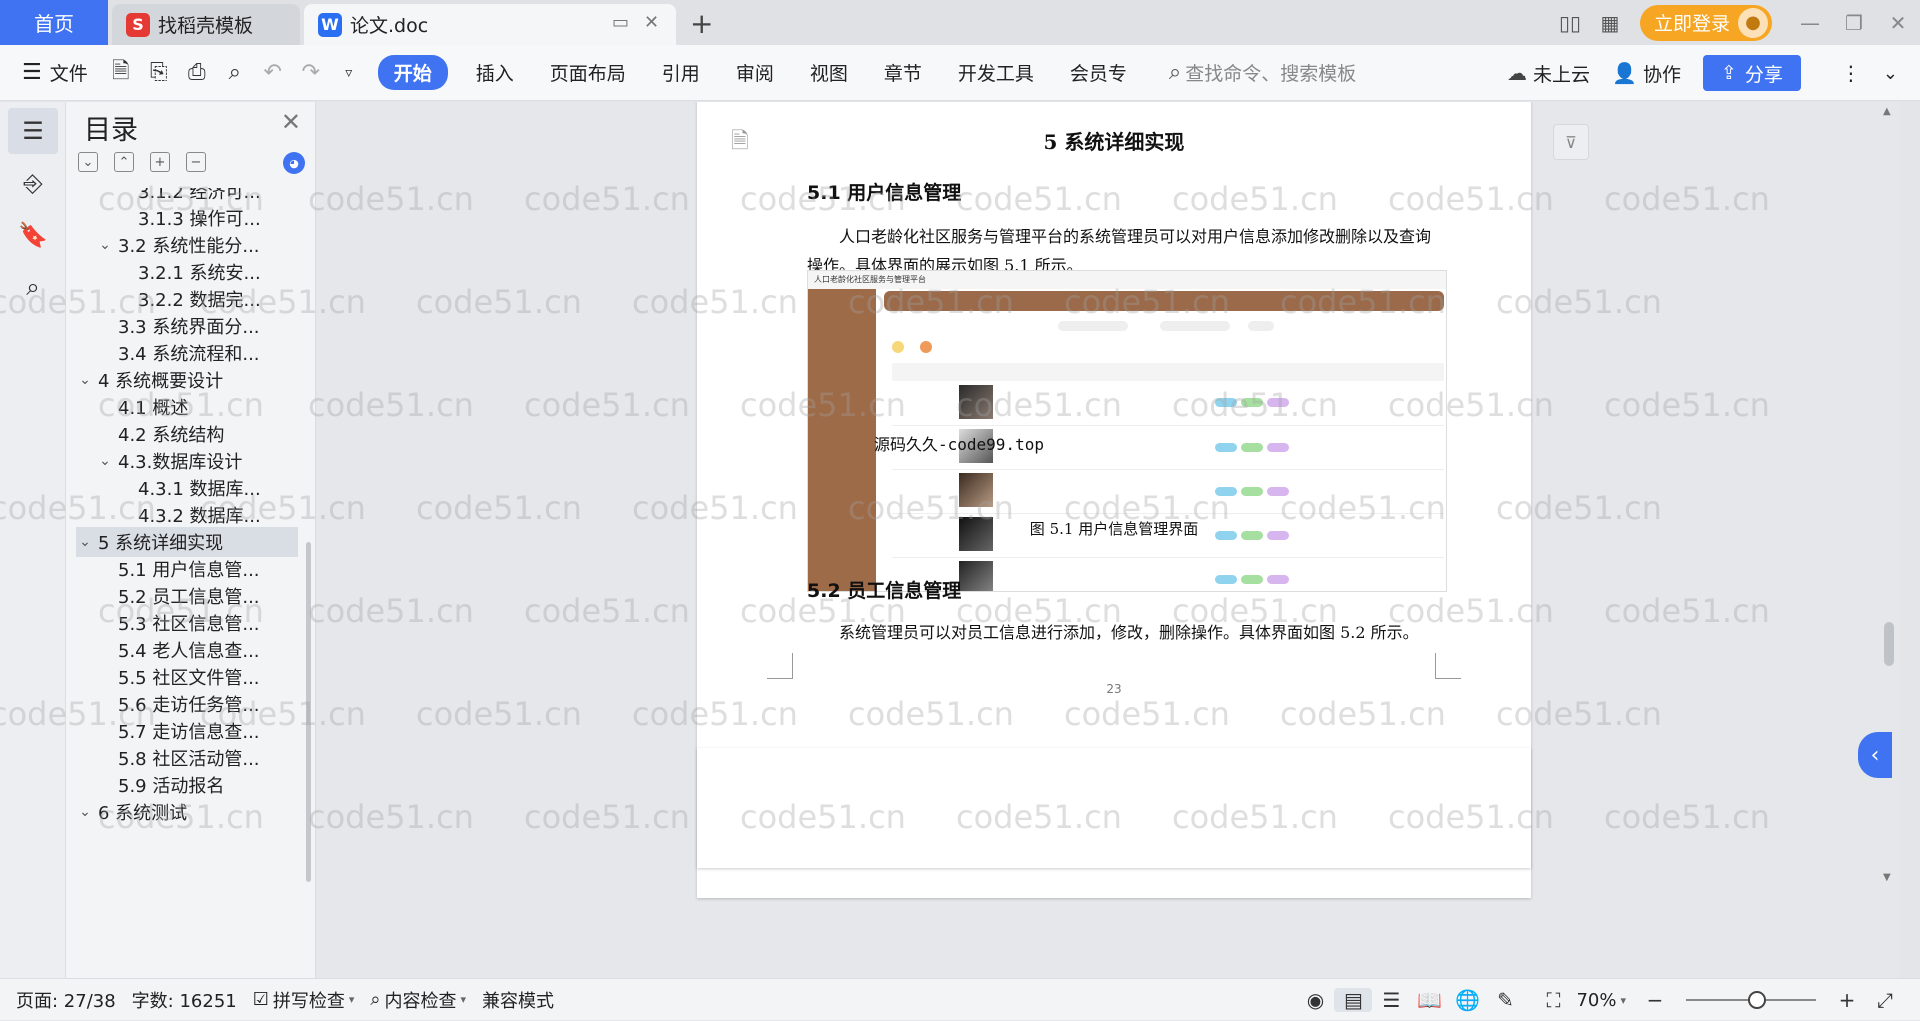 The width and height of the screenshot is (1920, 1021). I want to click on ai-assistant-icon: ◕, so click(294, 163).